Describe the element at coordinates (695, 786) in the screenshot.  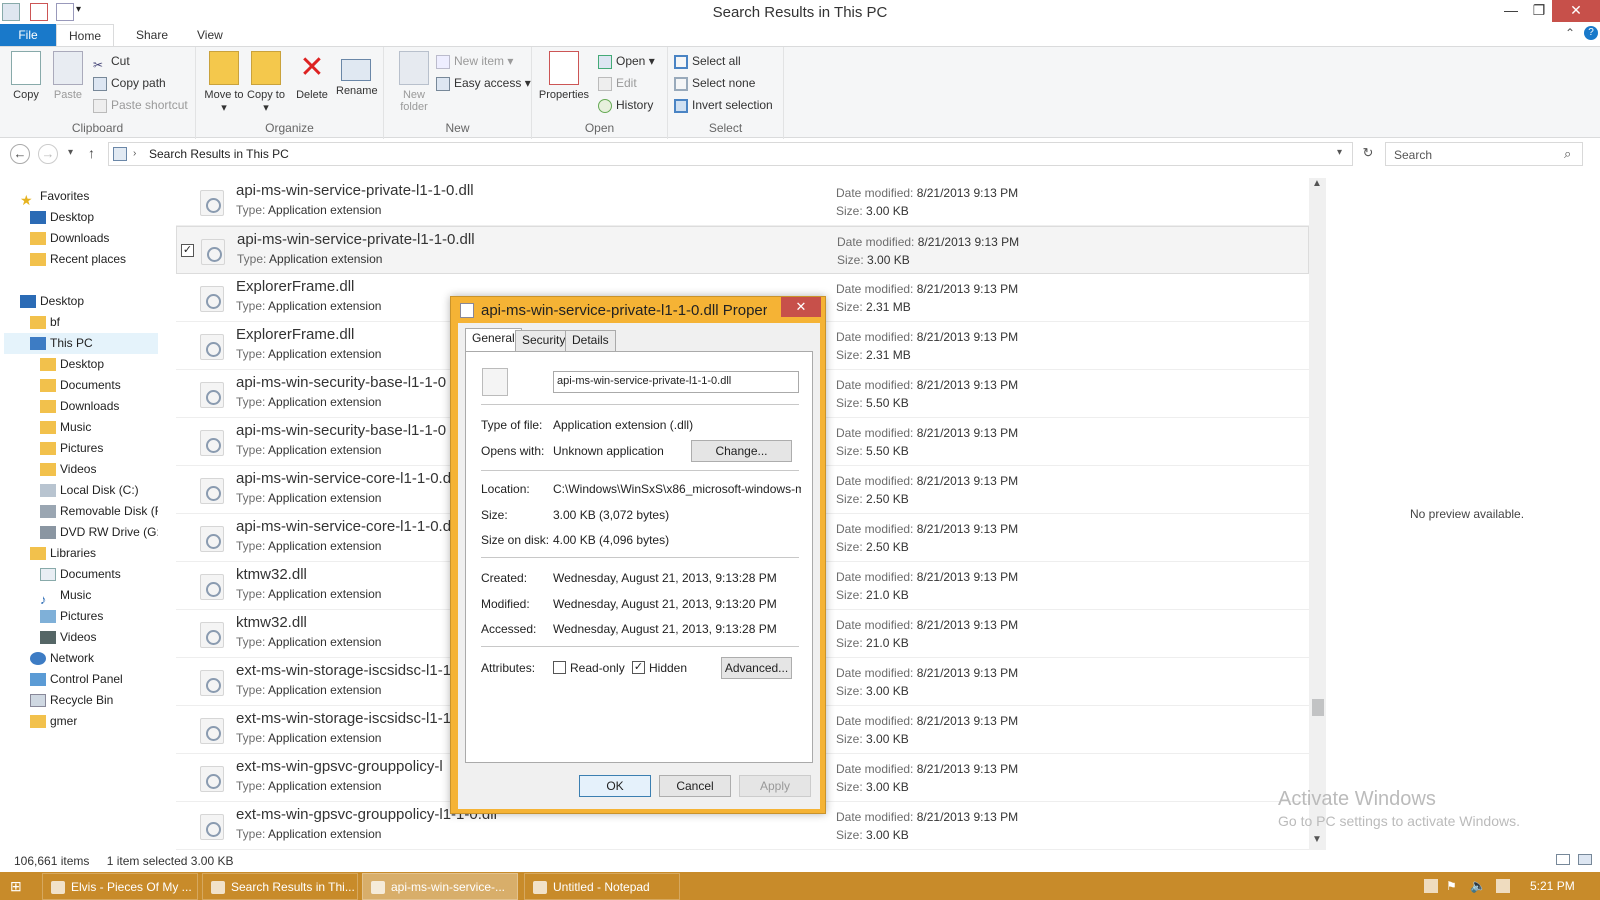
I see `cancel-button: Cancel` at that location.